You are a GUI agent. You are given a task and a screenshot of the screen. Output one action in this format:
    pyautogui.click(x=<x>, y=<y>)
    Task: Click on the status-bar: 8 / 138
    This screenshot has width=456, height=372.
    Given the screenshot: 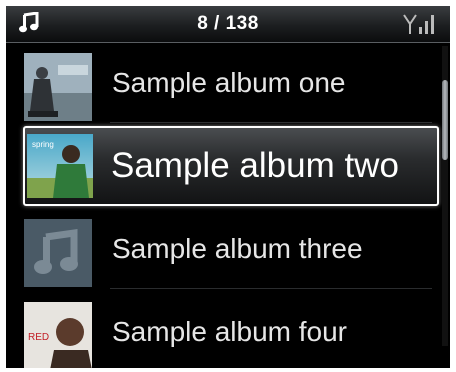 What is the action you would take?
    pyautogui.click(x=228, y=24)
    